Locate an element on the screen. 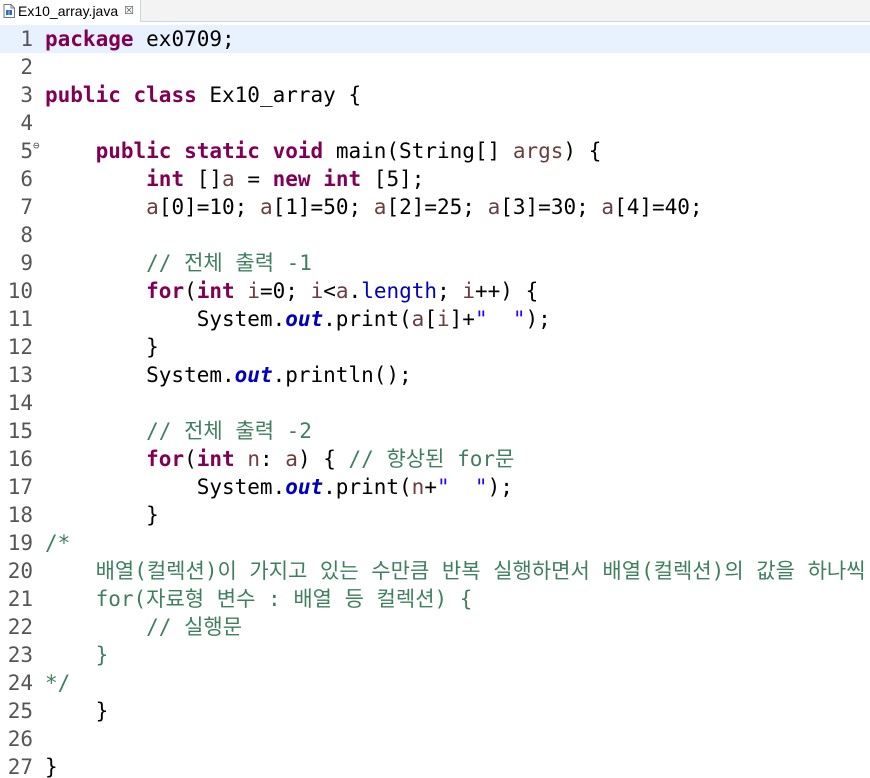  code-text: for(int n: a) { // 향상된 for문 is located at coordinates (279, 459).